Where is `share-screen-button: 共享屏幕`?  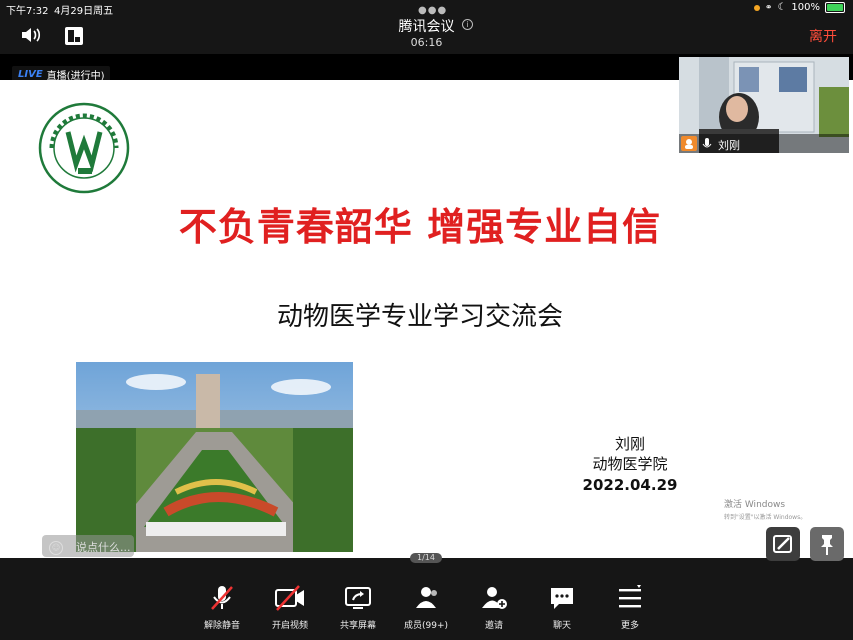
share-screen-button: 共享屏幕 is located at coordinates (358, 607).